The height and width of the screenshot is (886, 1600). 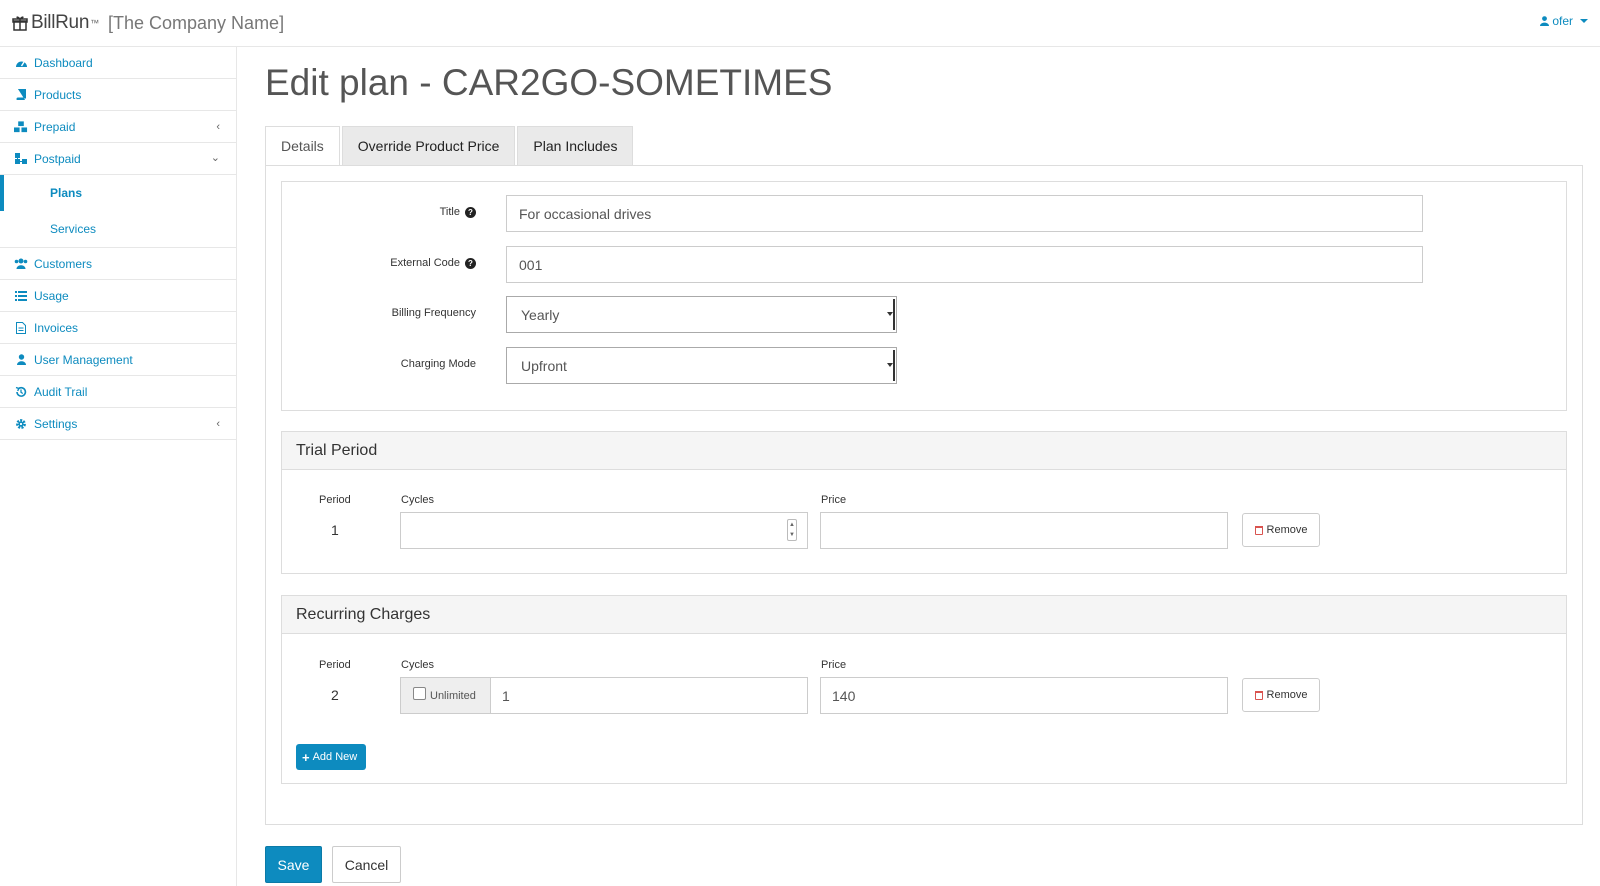 I want to click on book-icon, so click(x=21, y=95).